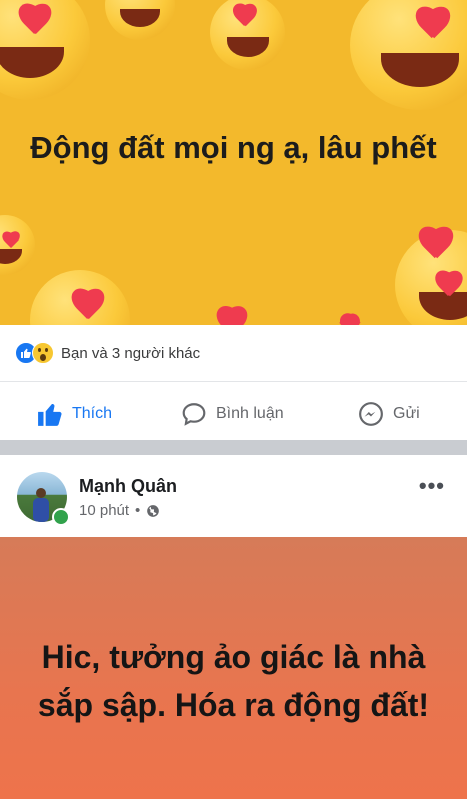 The height and width of the screenshot is (799, 467). Describe the element at coordinates (92, 413) in the screenshot. I see `like-label: Thích` at that location.